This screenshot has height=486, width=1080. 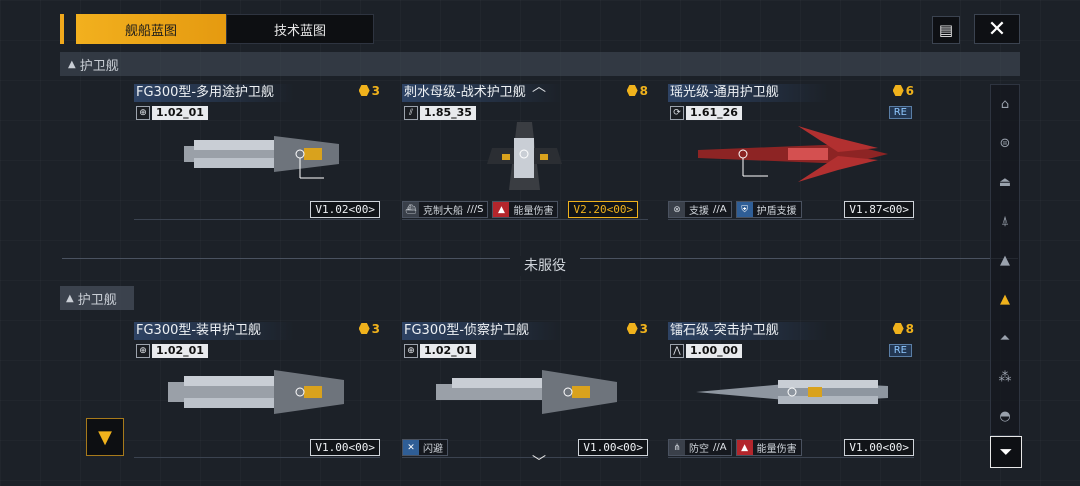 I want to click on ship-tag: ⛴ 克制大船///S, so click(x=445, y=209).